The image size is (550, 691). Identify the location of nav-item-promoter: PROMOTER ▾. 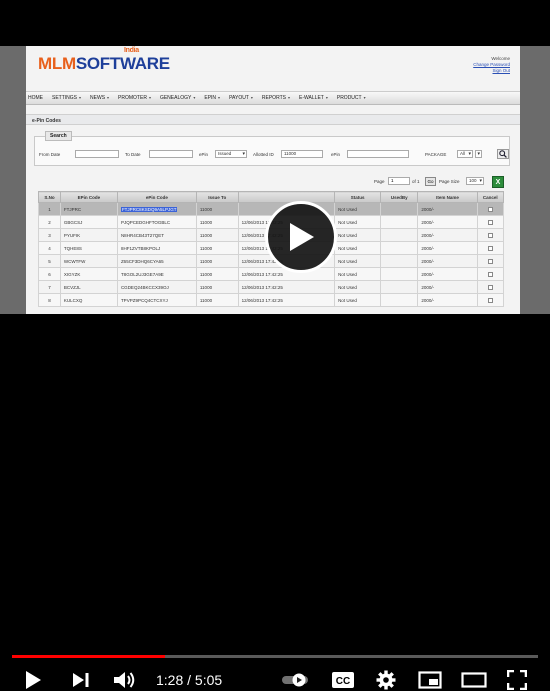
(134, 98).